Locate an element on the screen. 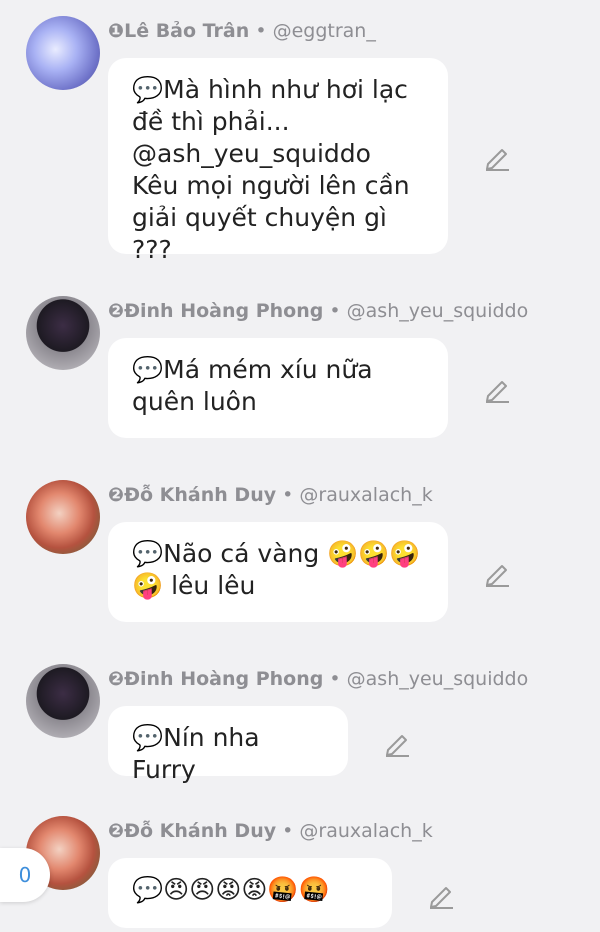 The width and height of the screenshot is (600, 932). comment-bubble: 💬Não cá vàng 🤪🤪🤪🤪 lêu lêu is located at coordinates (278, 572).